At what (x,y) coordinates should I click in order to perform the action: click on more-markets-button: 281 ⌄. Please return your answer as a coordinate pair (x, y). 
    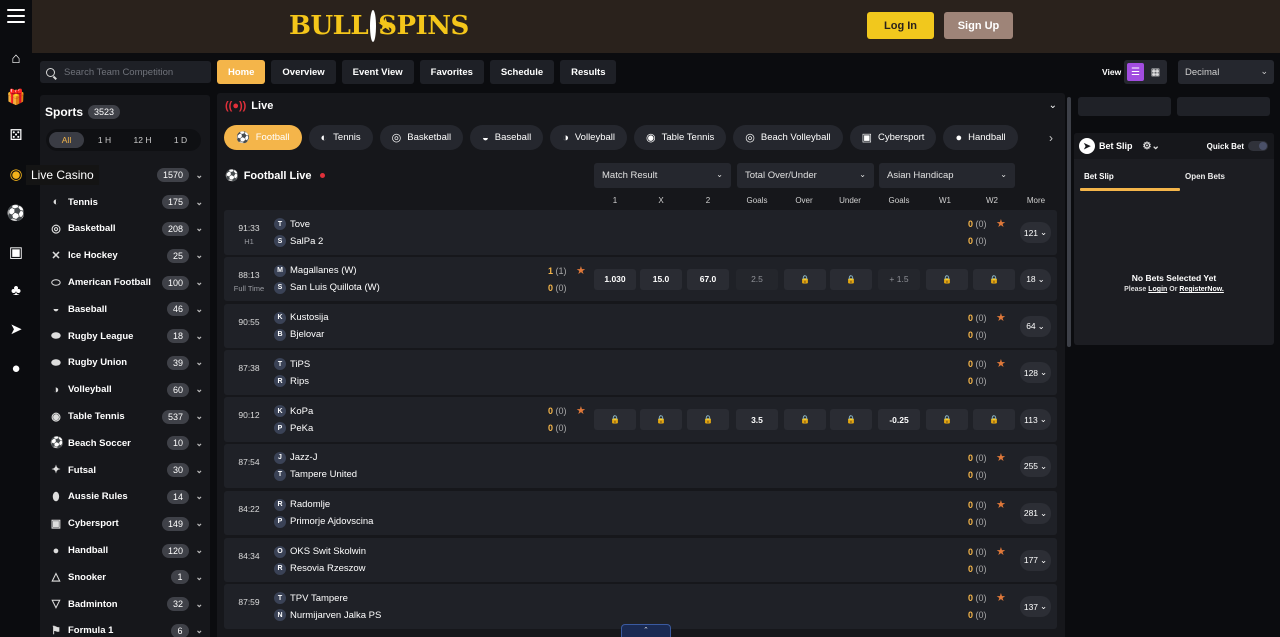
    Looking at the image, I should click on (1035, 513).